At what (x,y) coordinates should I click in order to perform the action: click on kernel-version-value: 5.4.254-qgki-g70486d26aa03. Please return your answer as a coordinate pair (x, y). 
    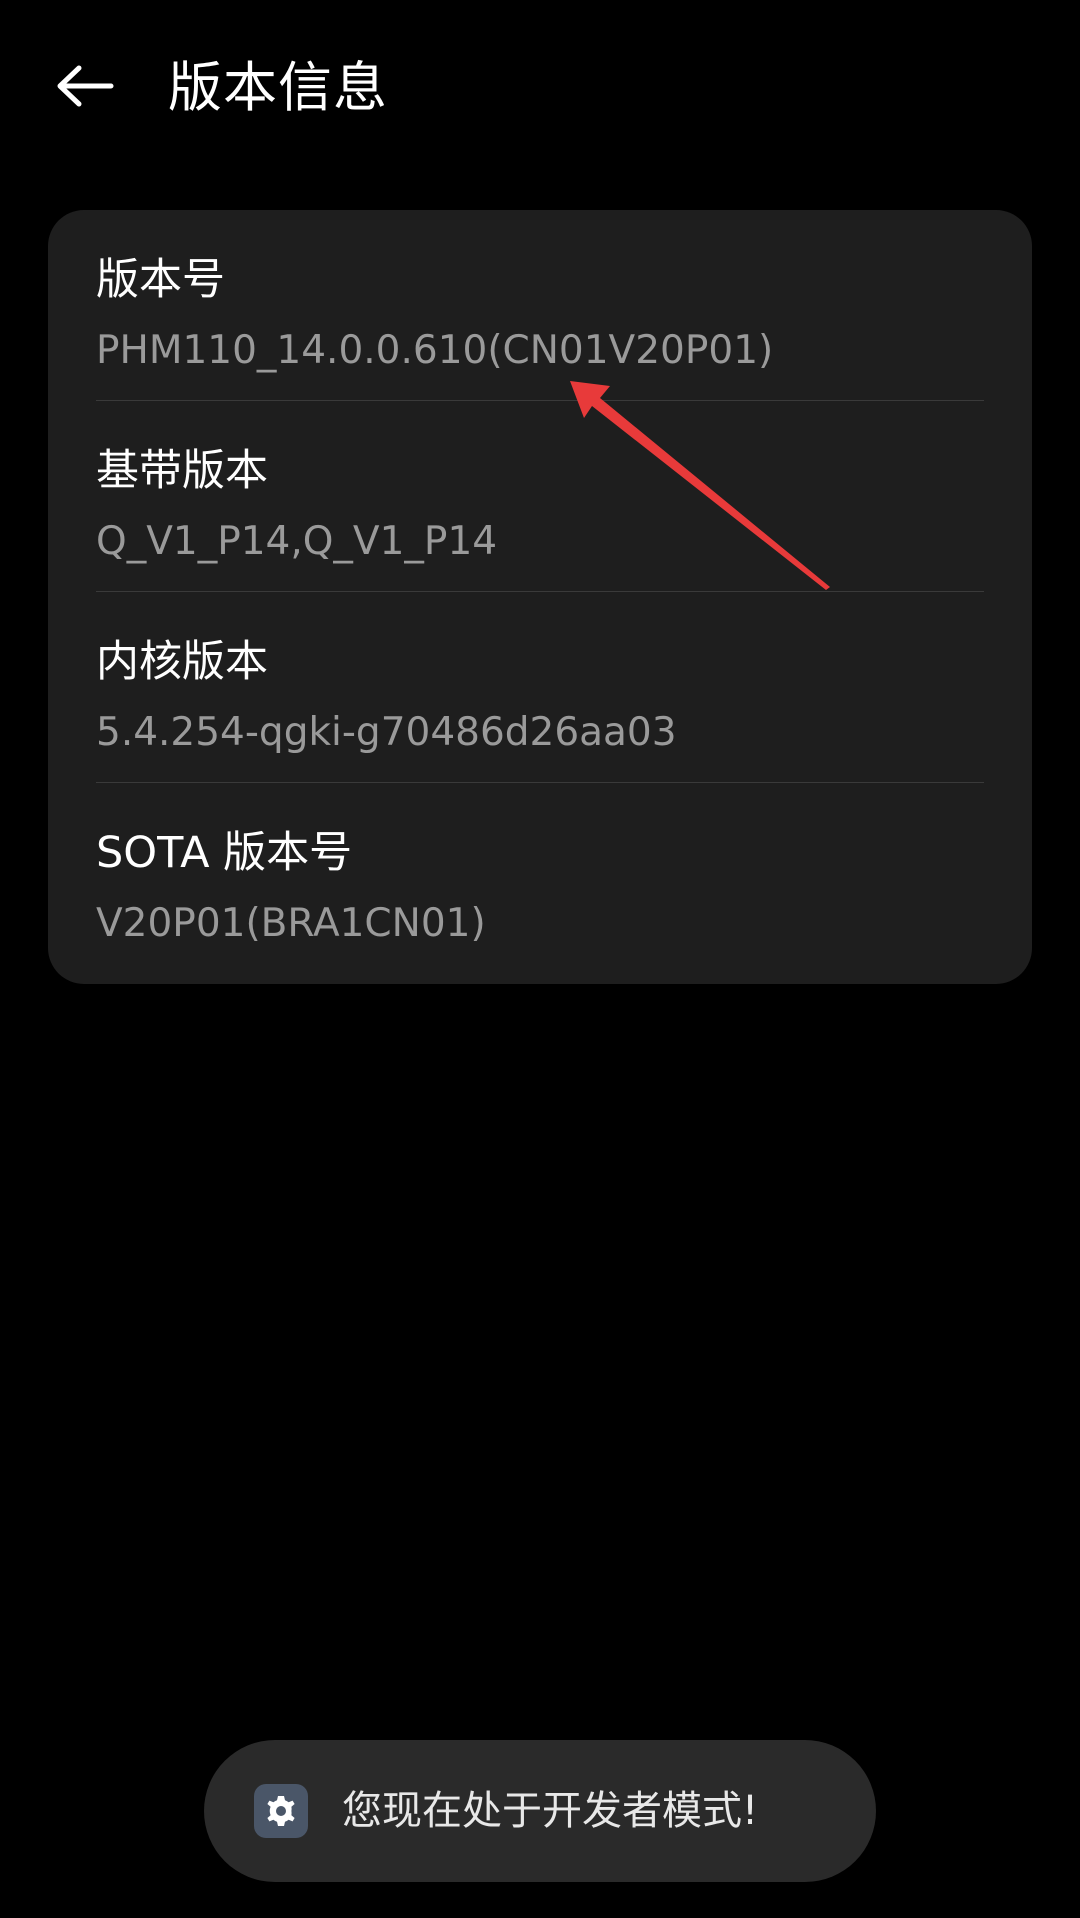
    Looking at the image, I should click on (386, 732).